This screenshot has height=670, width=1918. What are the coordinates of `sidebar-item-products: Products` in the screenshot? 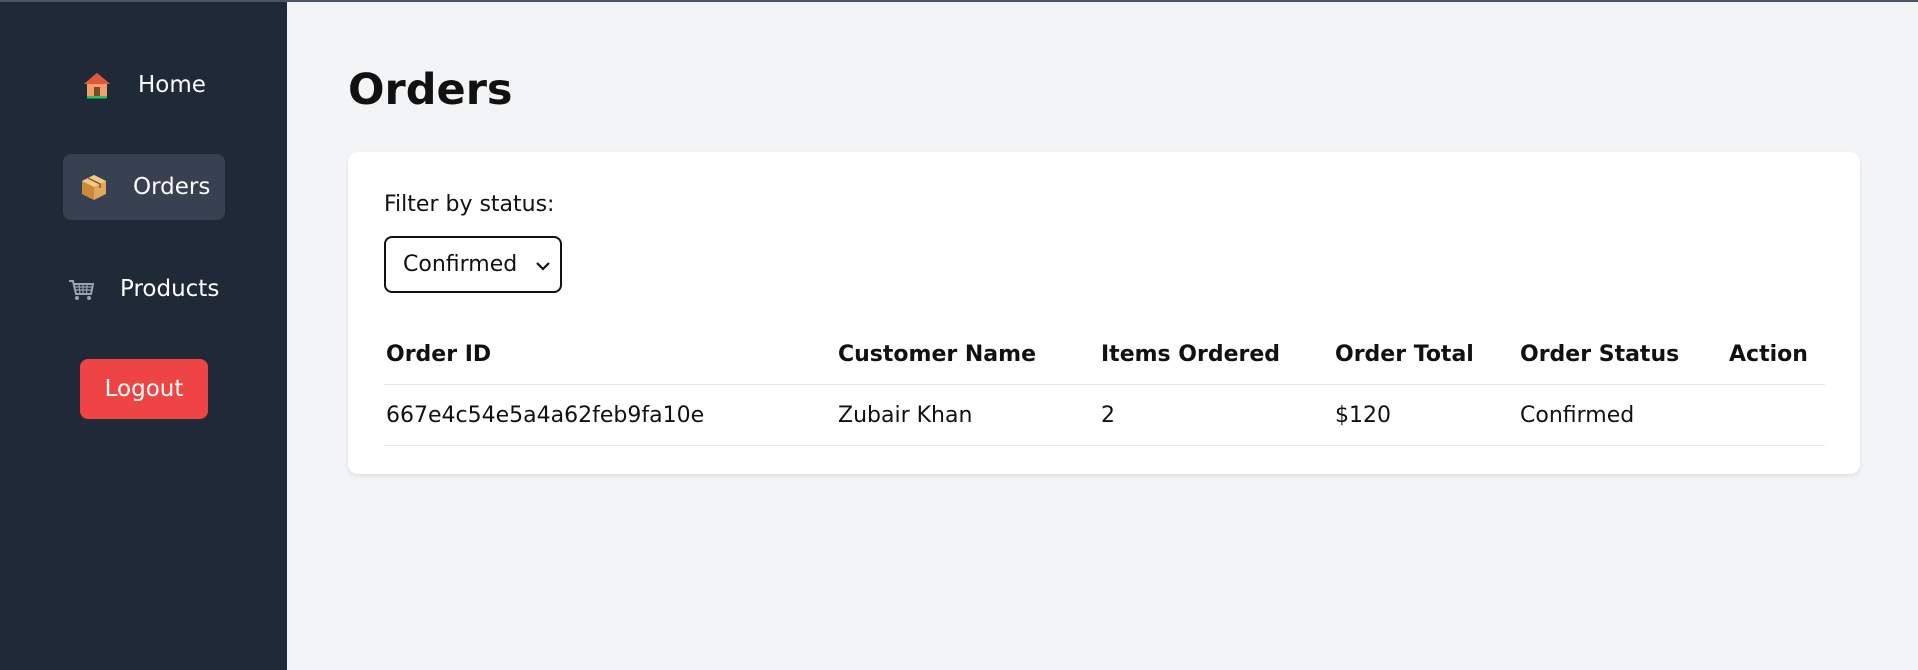 It's located at (141, 289).